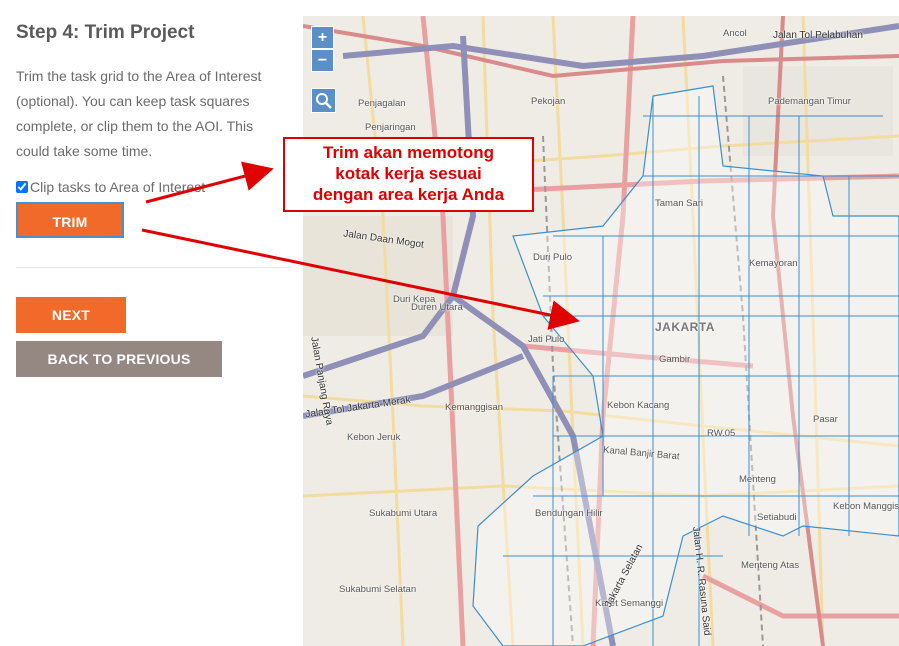 This screenshot has height=646, width=899. Describe the element at coordinates (119, 359) in the screenshot. I see `back-to-previous-button: BACK TO PREVIOUS` at that location.